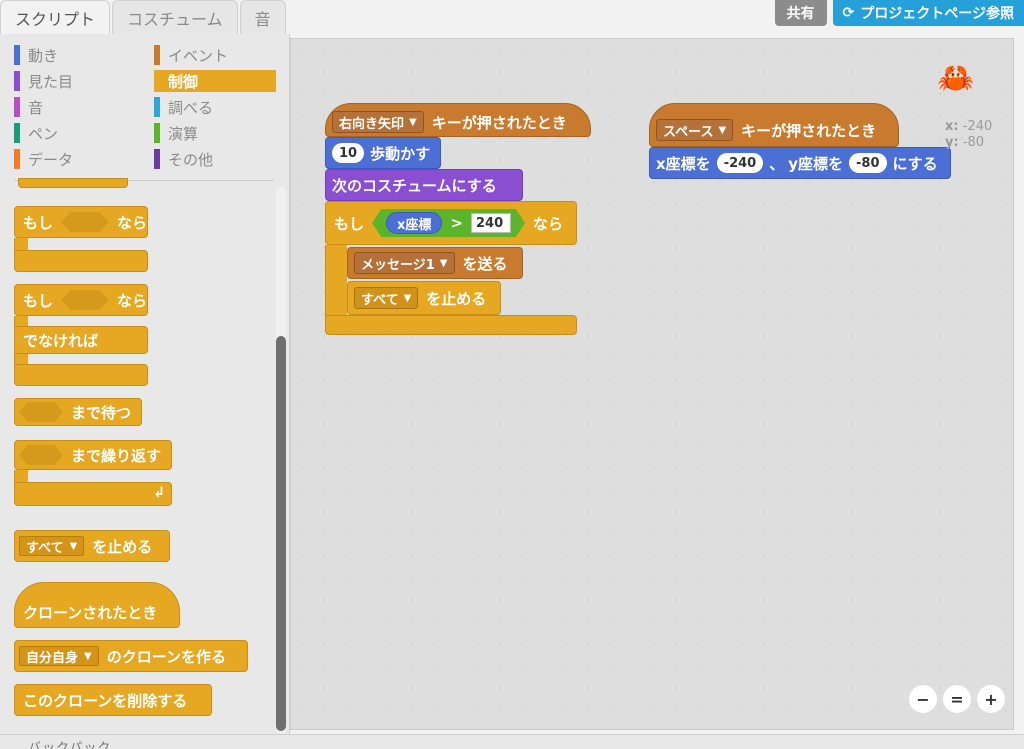  Describe the element at coordinates (398, 265) in the screenshot. I see `message-dropdown-value: メッセージ1` at that location.